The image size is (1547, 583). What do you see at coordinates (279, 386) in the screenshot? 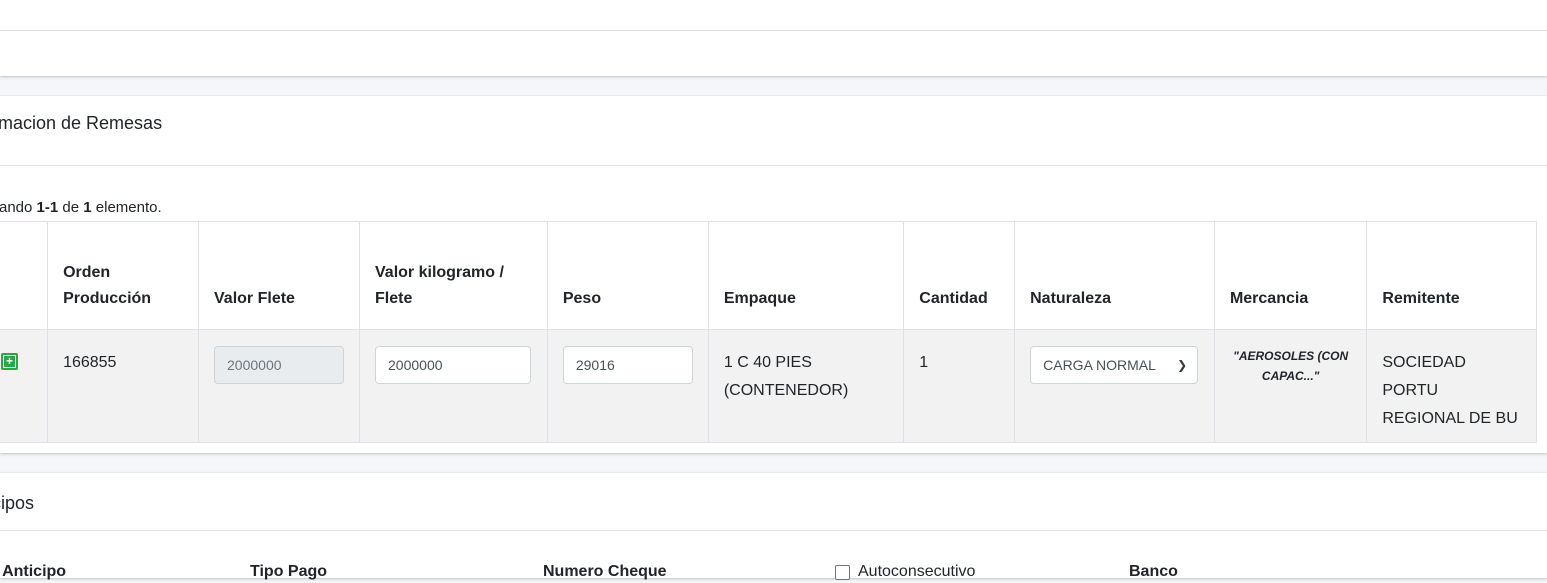
I see `cell-valor-flete: 2000000` at bounding box center [279, 386].